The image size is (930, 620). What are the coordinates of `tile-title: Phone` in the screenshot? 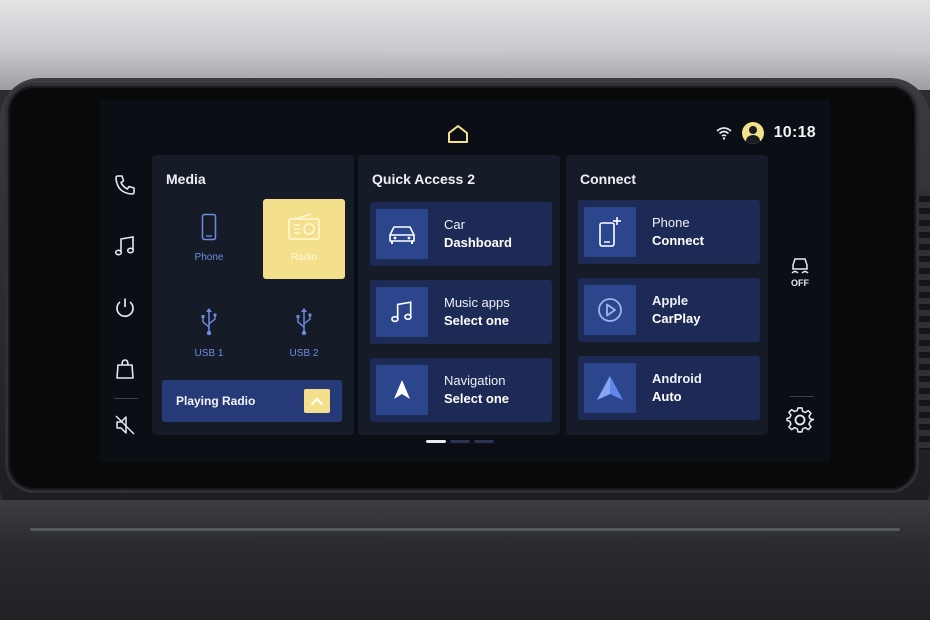 It's located at (671, 222).